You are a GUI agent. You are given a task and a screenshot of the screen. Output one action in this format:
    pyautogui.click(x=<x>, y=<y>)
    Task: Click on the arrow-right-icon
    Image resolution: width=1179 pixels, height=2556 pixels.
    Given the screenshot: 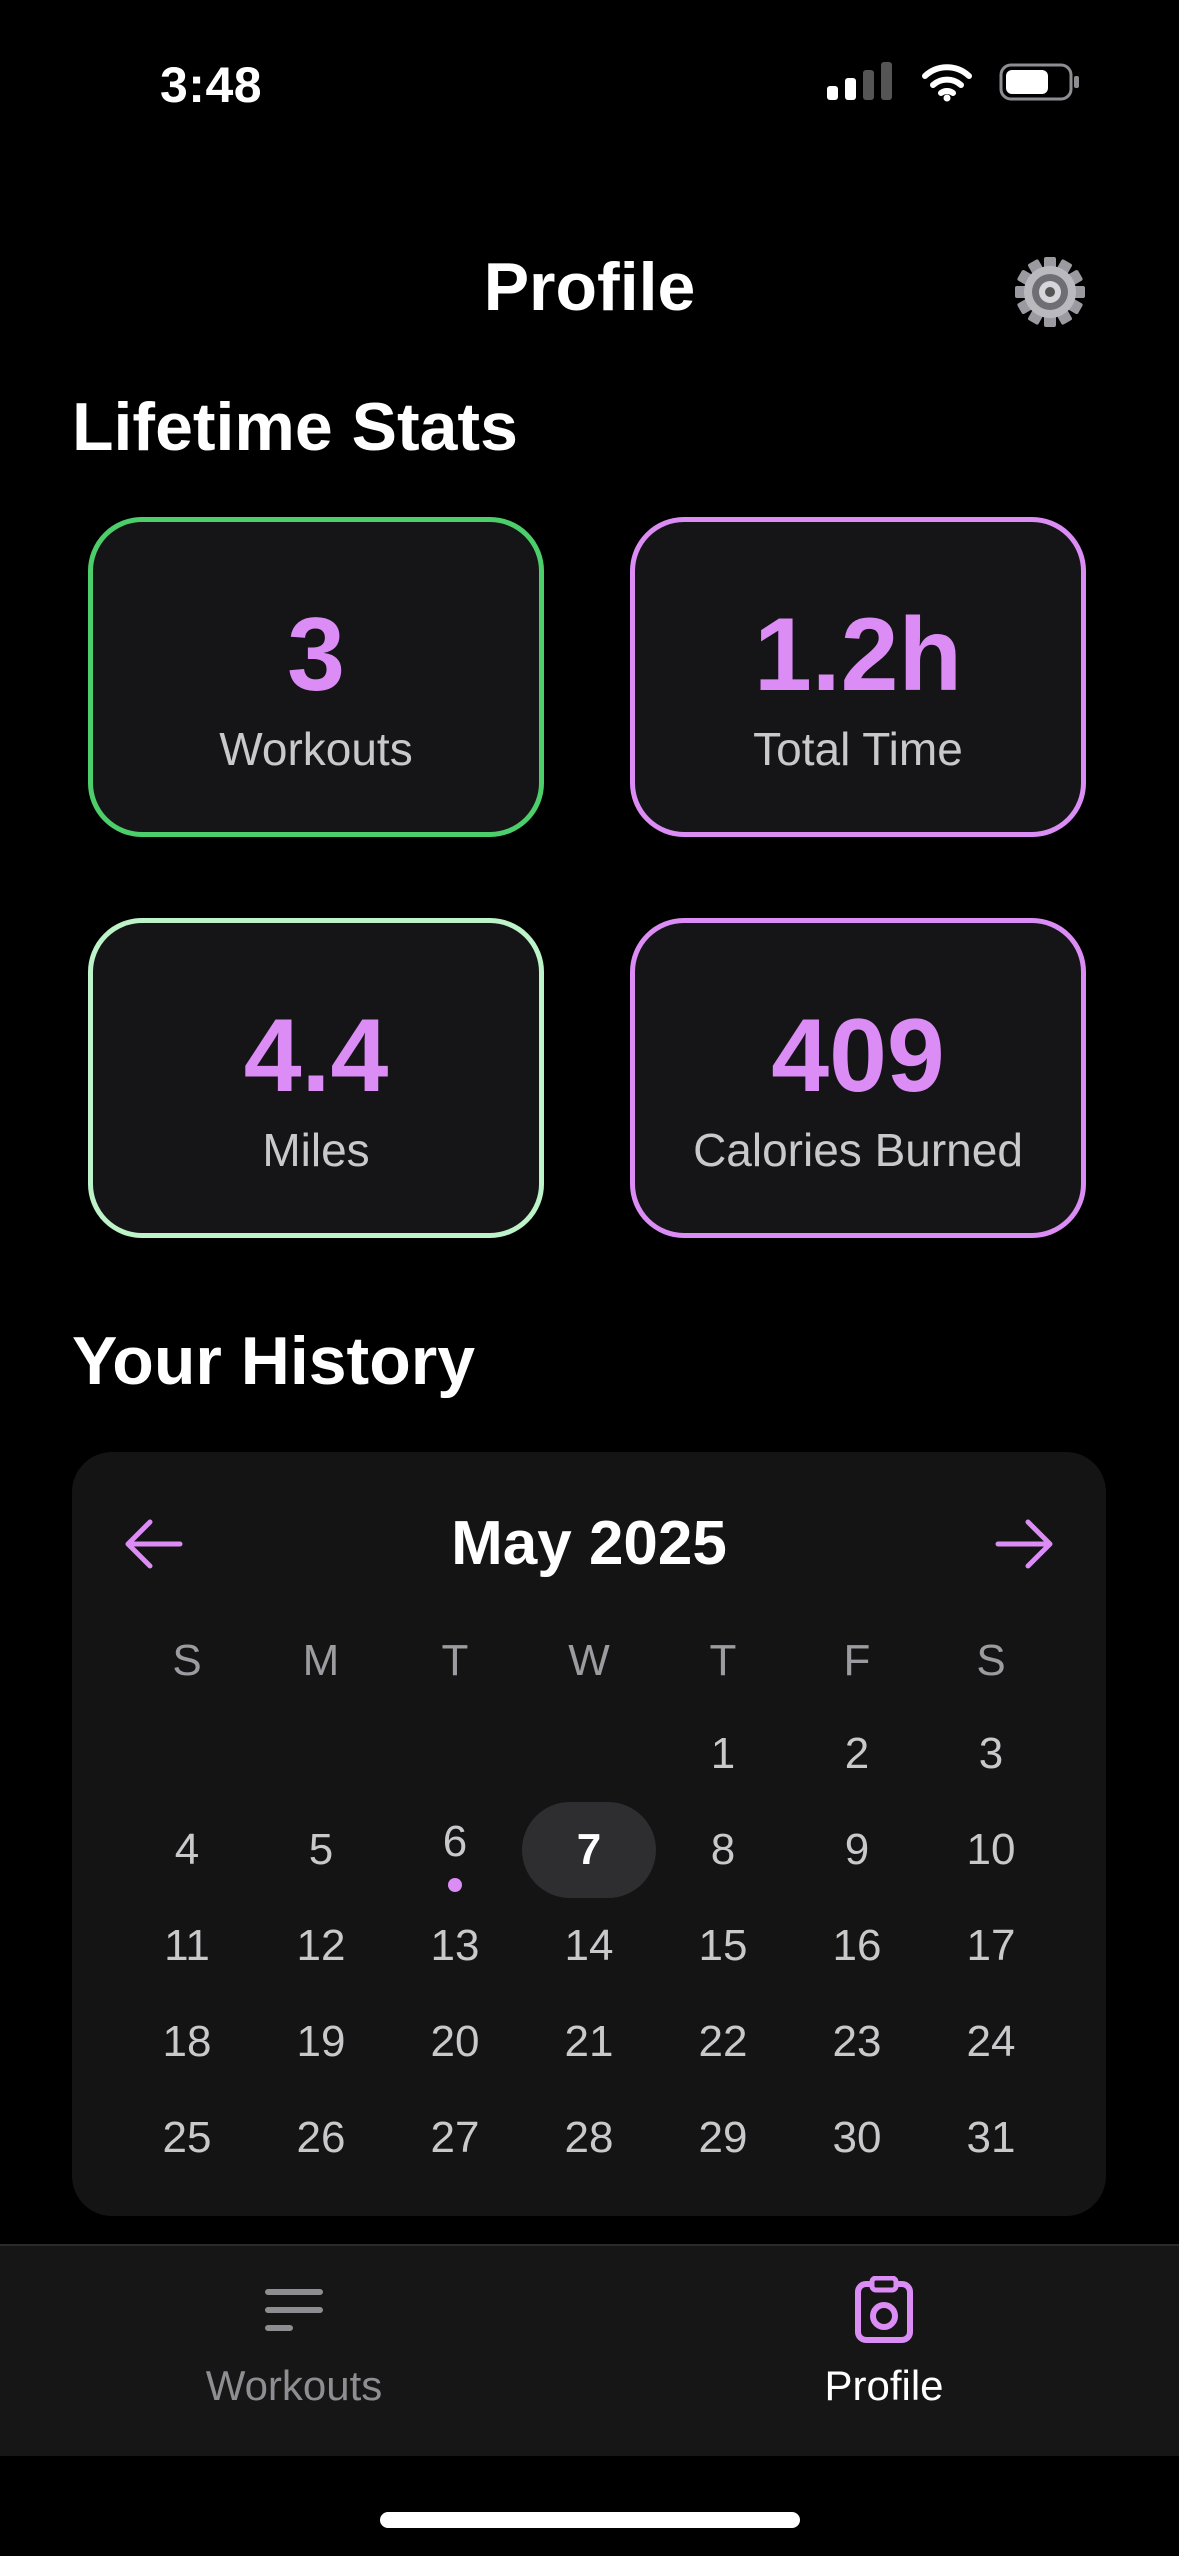 What is the action you would take?
    pyautogui.click(x=1024, y=1544)
    